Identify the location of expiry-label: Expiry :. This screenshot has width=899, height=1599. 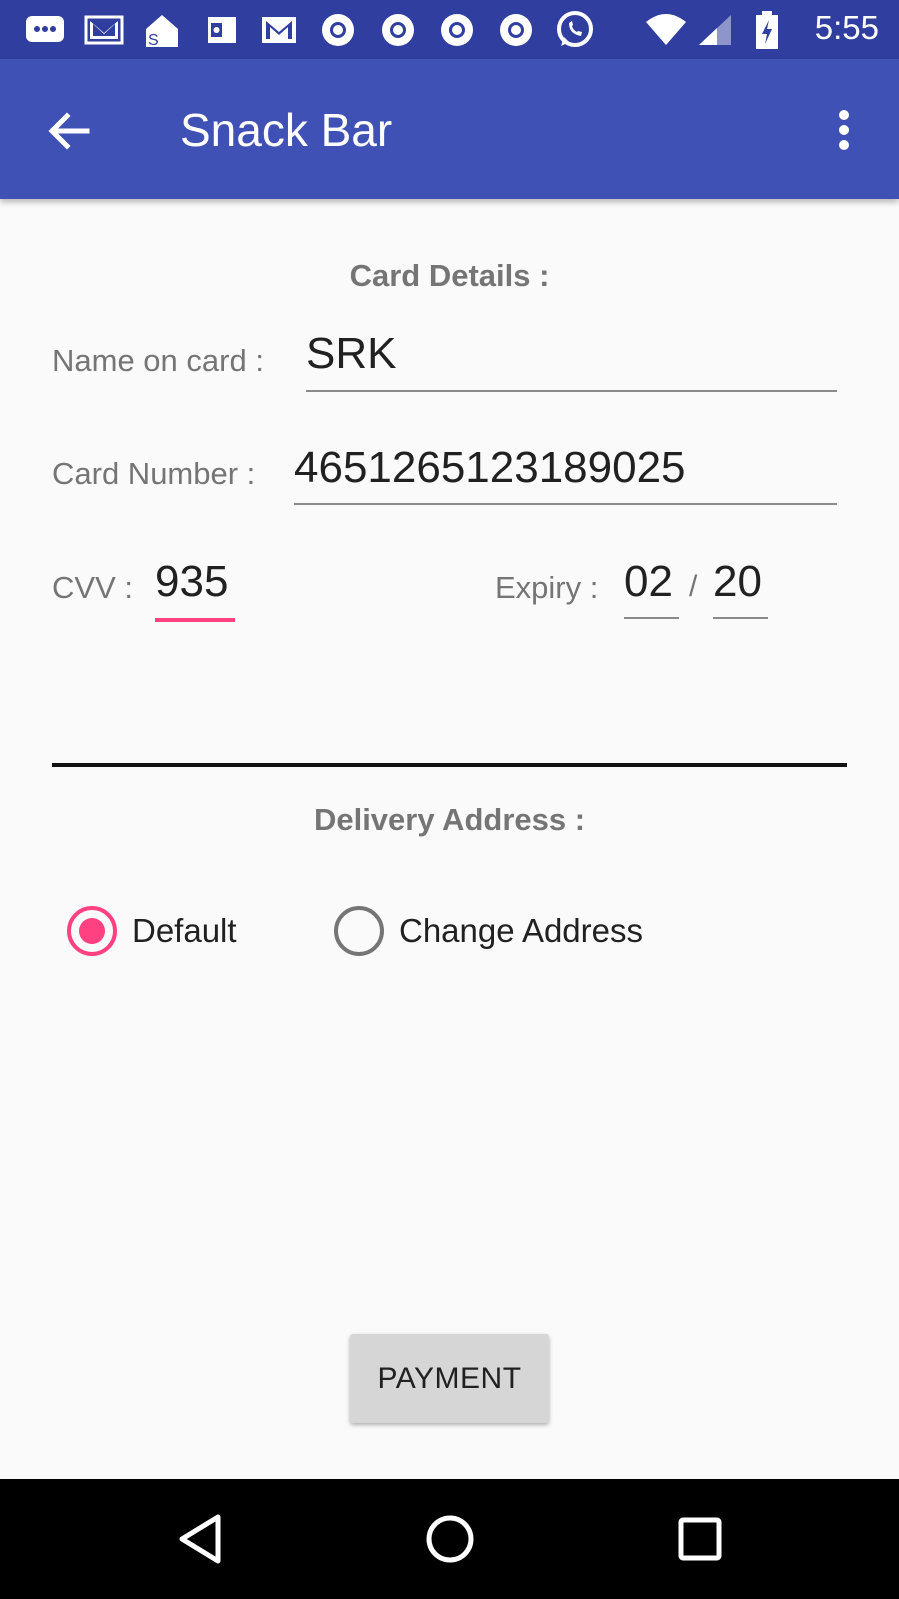
(547, 587).